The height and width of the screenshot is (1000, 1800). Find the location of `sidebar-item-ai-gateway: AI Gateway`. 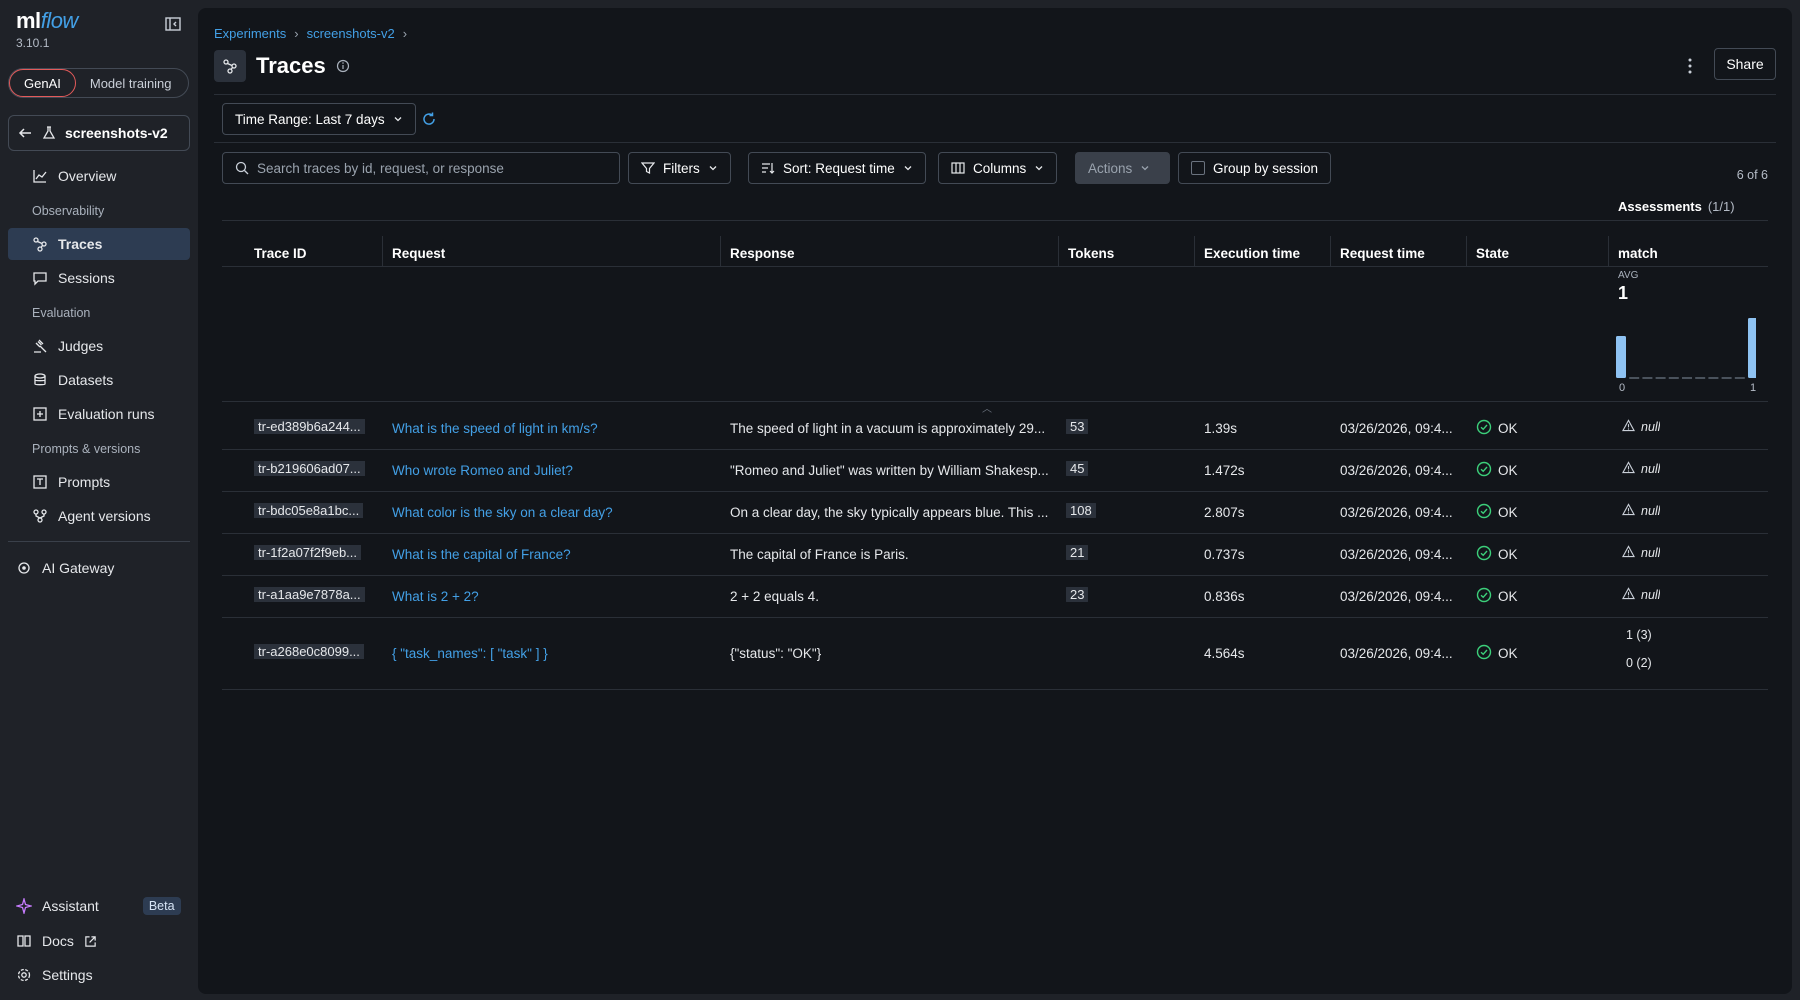

sidebar-item-ai-gateway: AI Gateway is located at coordinates (99, 568).